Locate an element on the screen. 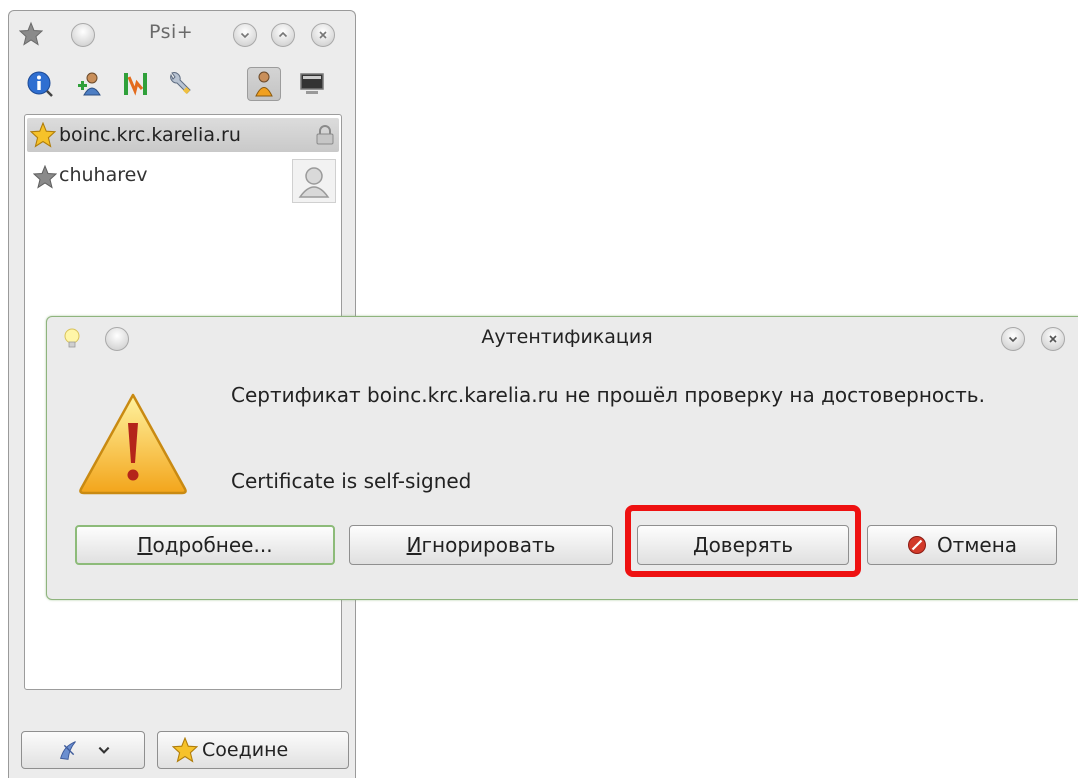 This screenshot has height=778, width=1078. add-contact-icon is located at coordinates (89, 84).